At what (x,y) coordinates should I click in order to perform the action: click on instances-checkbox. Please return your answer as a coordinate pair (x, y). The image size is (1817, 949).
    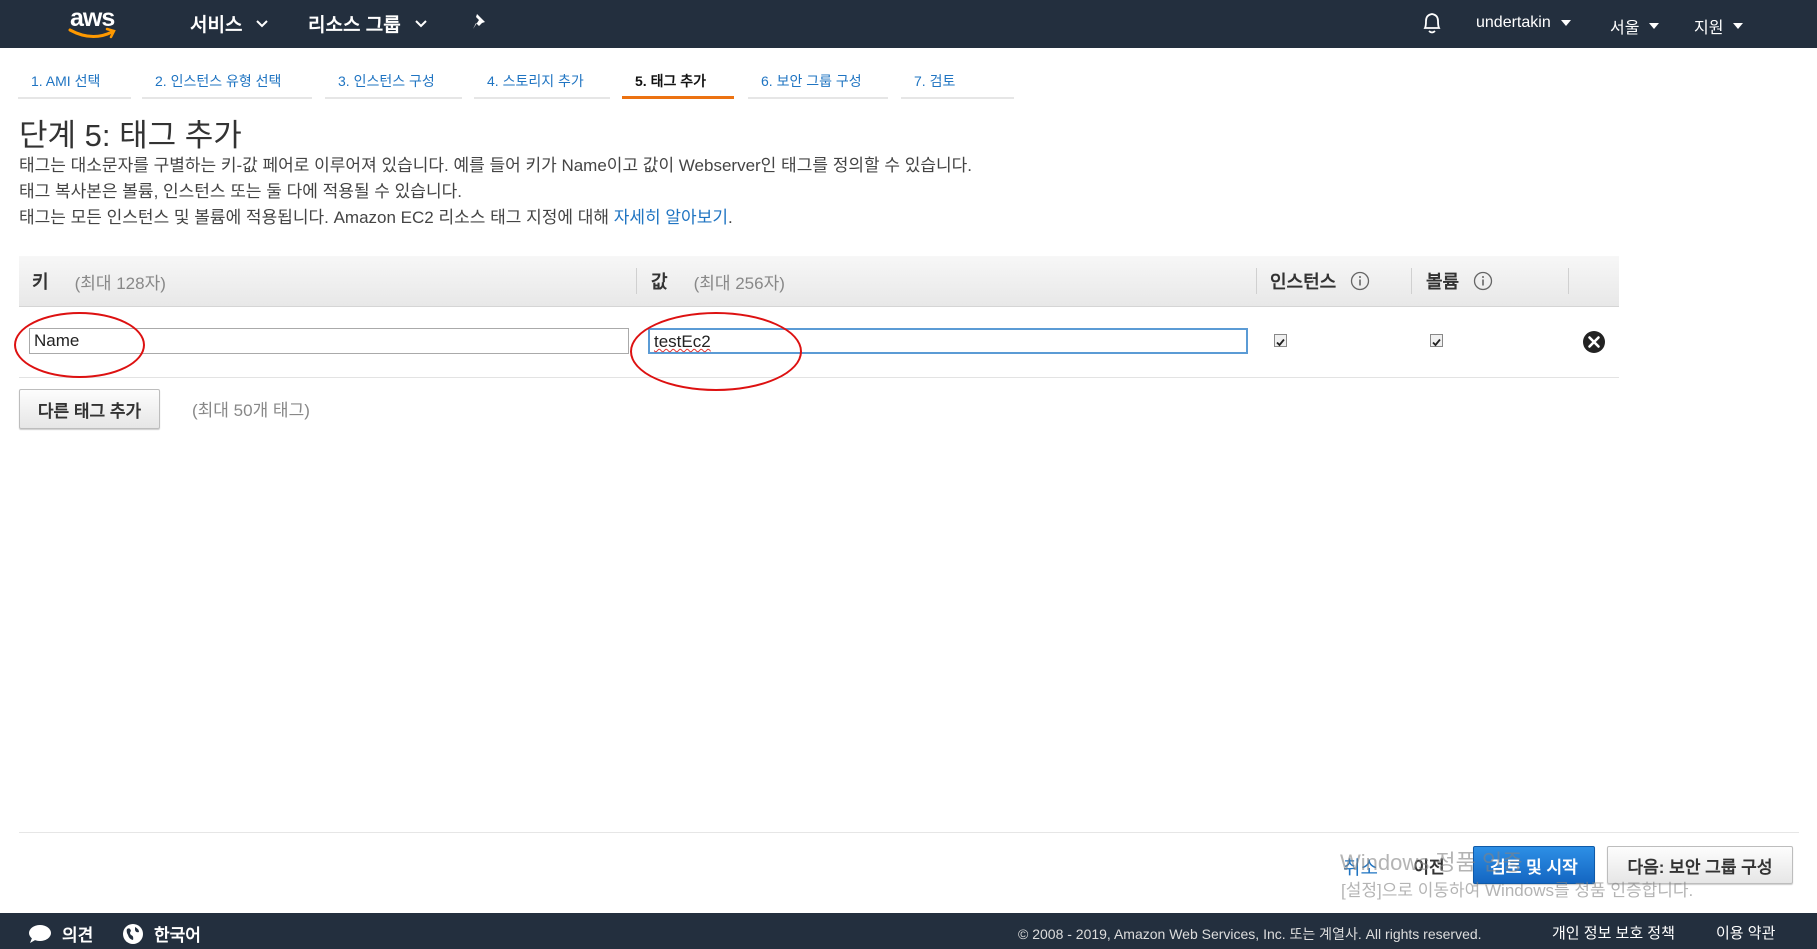
    Looking at the image, I should click on (1280, 340).